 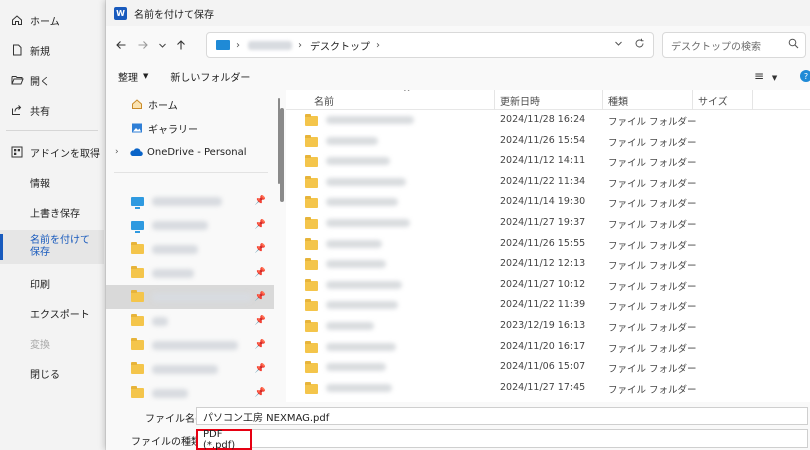 I want to click on file-row: 2024/11/22 11:39 ファイル フォルダー, so click(x=548, y=305).